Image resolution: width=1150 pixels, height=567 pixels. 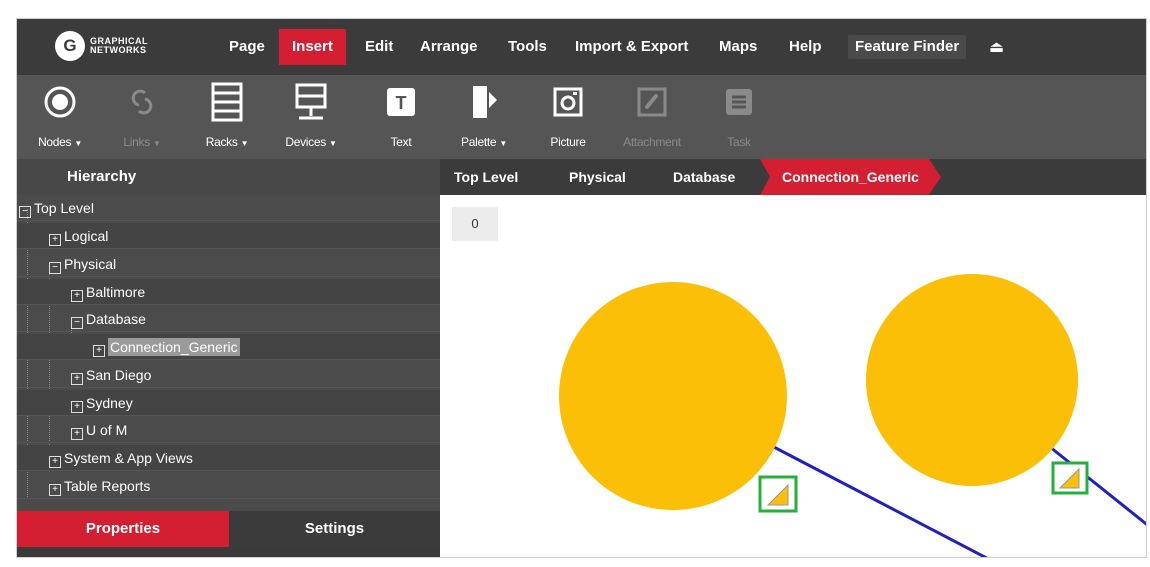 What do you see at coordinates (652, 142) in the screenshot?
I see `attachment-label: Attachment` at bounding box center [652, 142].